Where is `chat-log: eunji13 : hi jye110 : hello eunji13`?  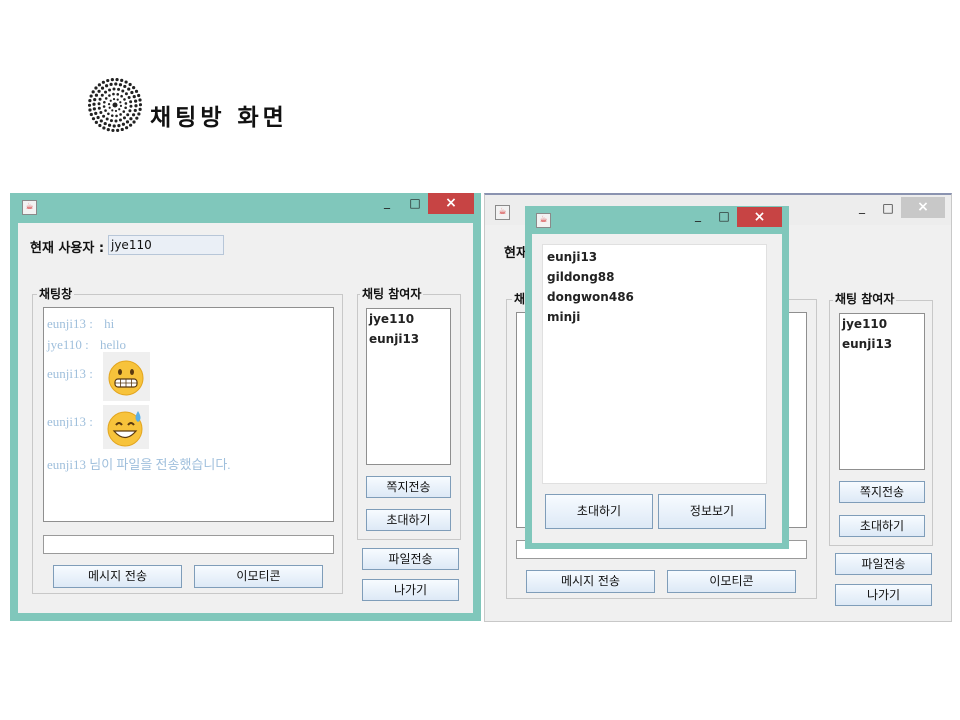 chat-log: eunji13 : hi jye110 : hello eunji13 is located at coordinates (188, 414).